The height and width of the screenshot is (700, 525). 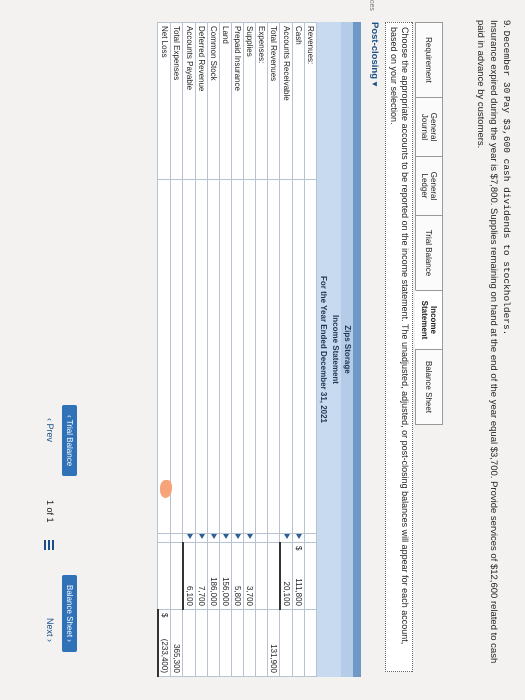 I want to click on amount-value: (233,400), so click(x=164, y=655).